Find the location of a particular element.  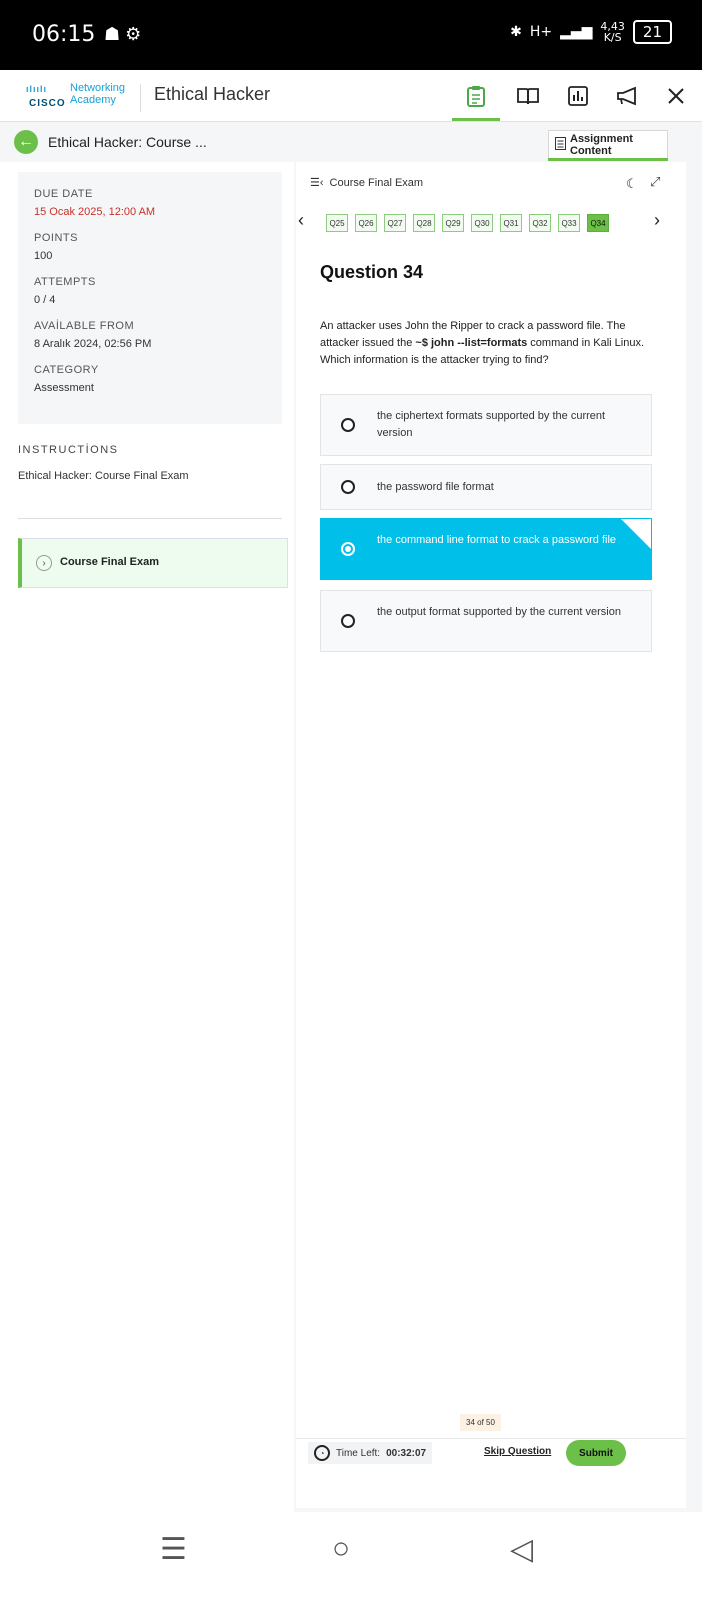

submit-button: Submit is located at coordinates (596, 1453).